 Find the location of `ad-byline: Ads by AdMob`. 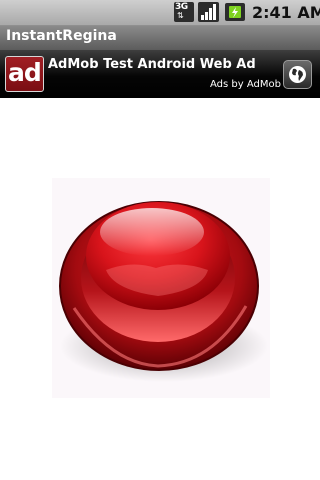

ad-byline: Ads by AdMob is located at coordinates (245, 84).